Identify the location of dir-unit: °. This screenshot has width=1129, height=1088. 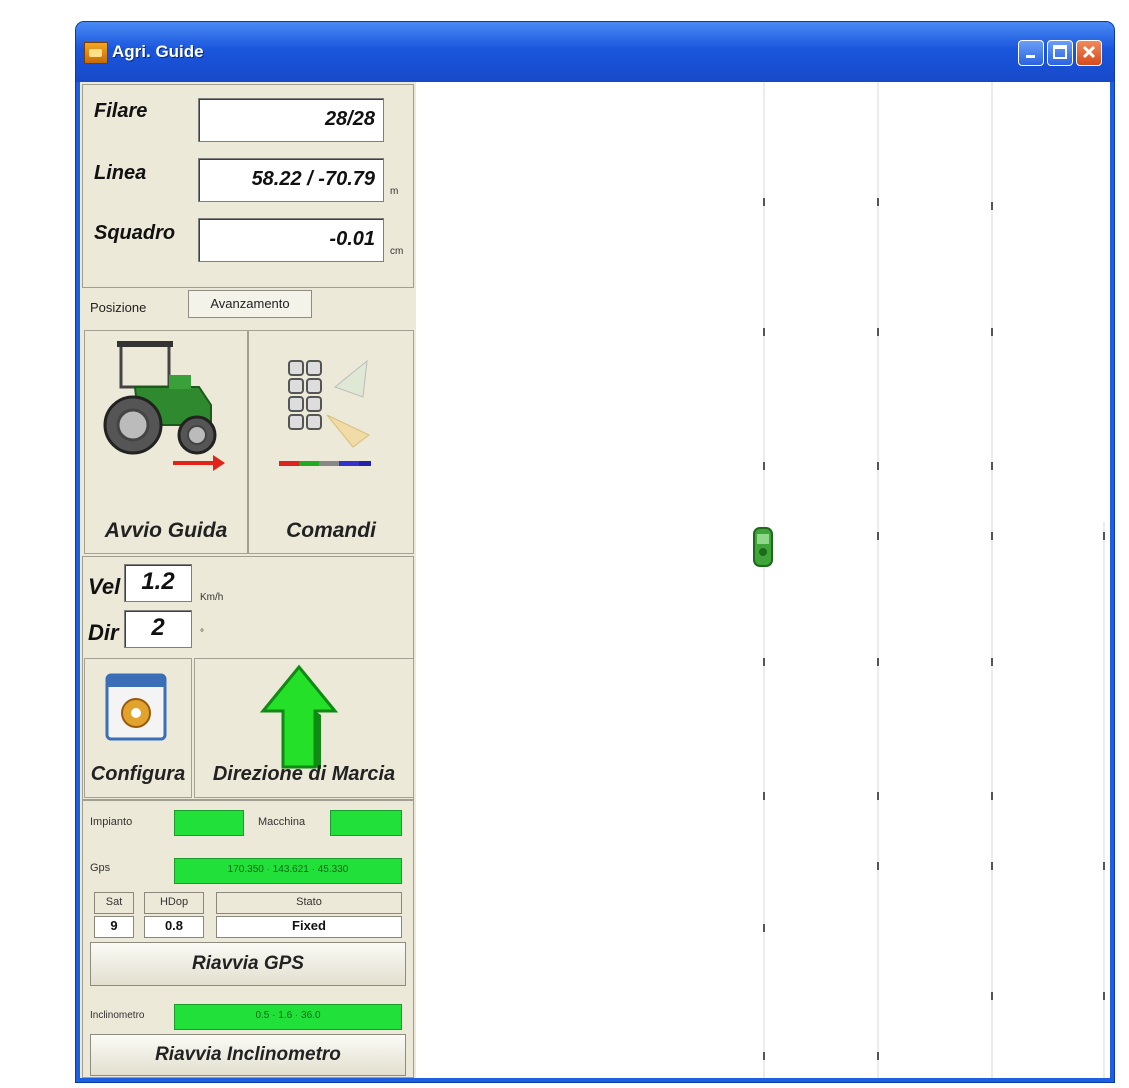
(202, 633).